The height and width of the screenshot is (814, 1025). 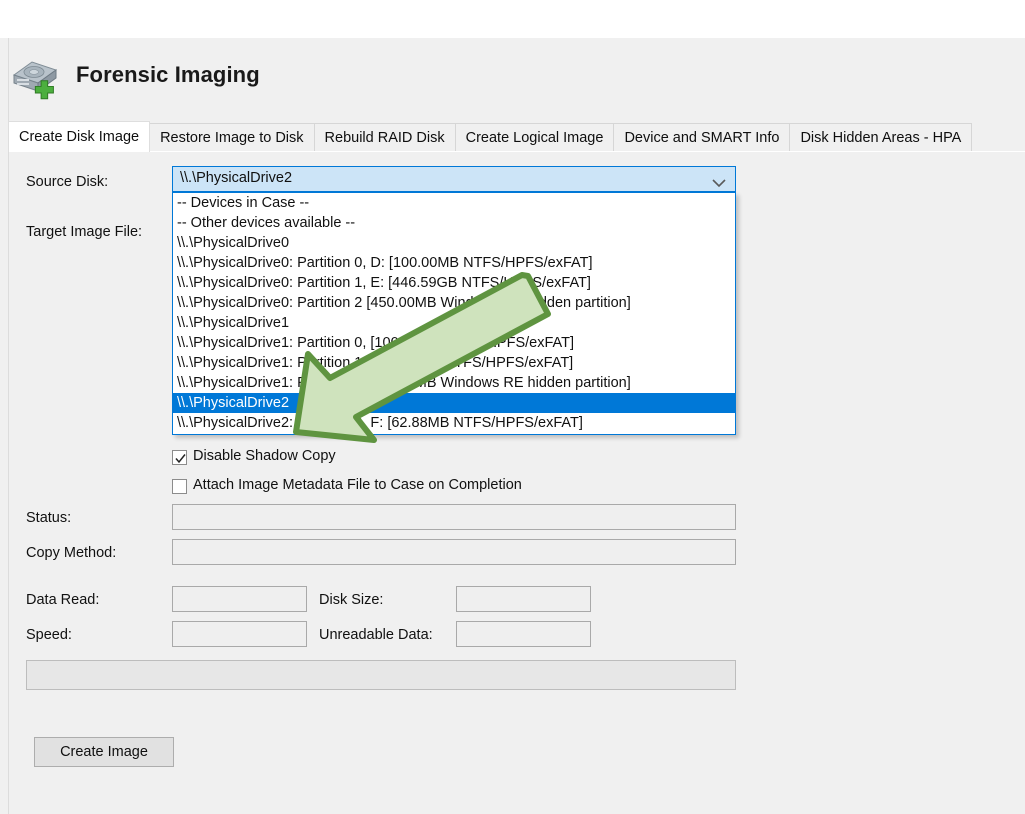 I want to click on tab-restore-image-to-disk: Restore Image to Disk, so click(x=232, y=137).